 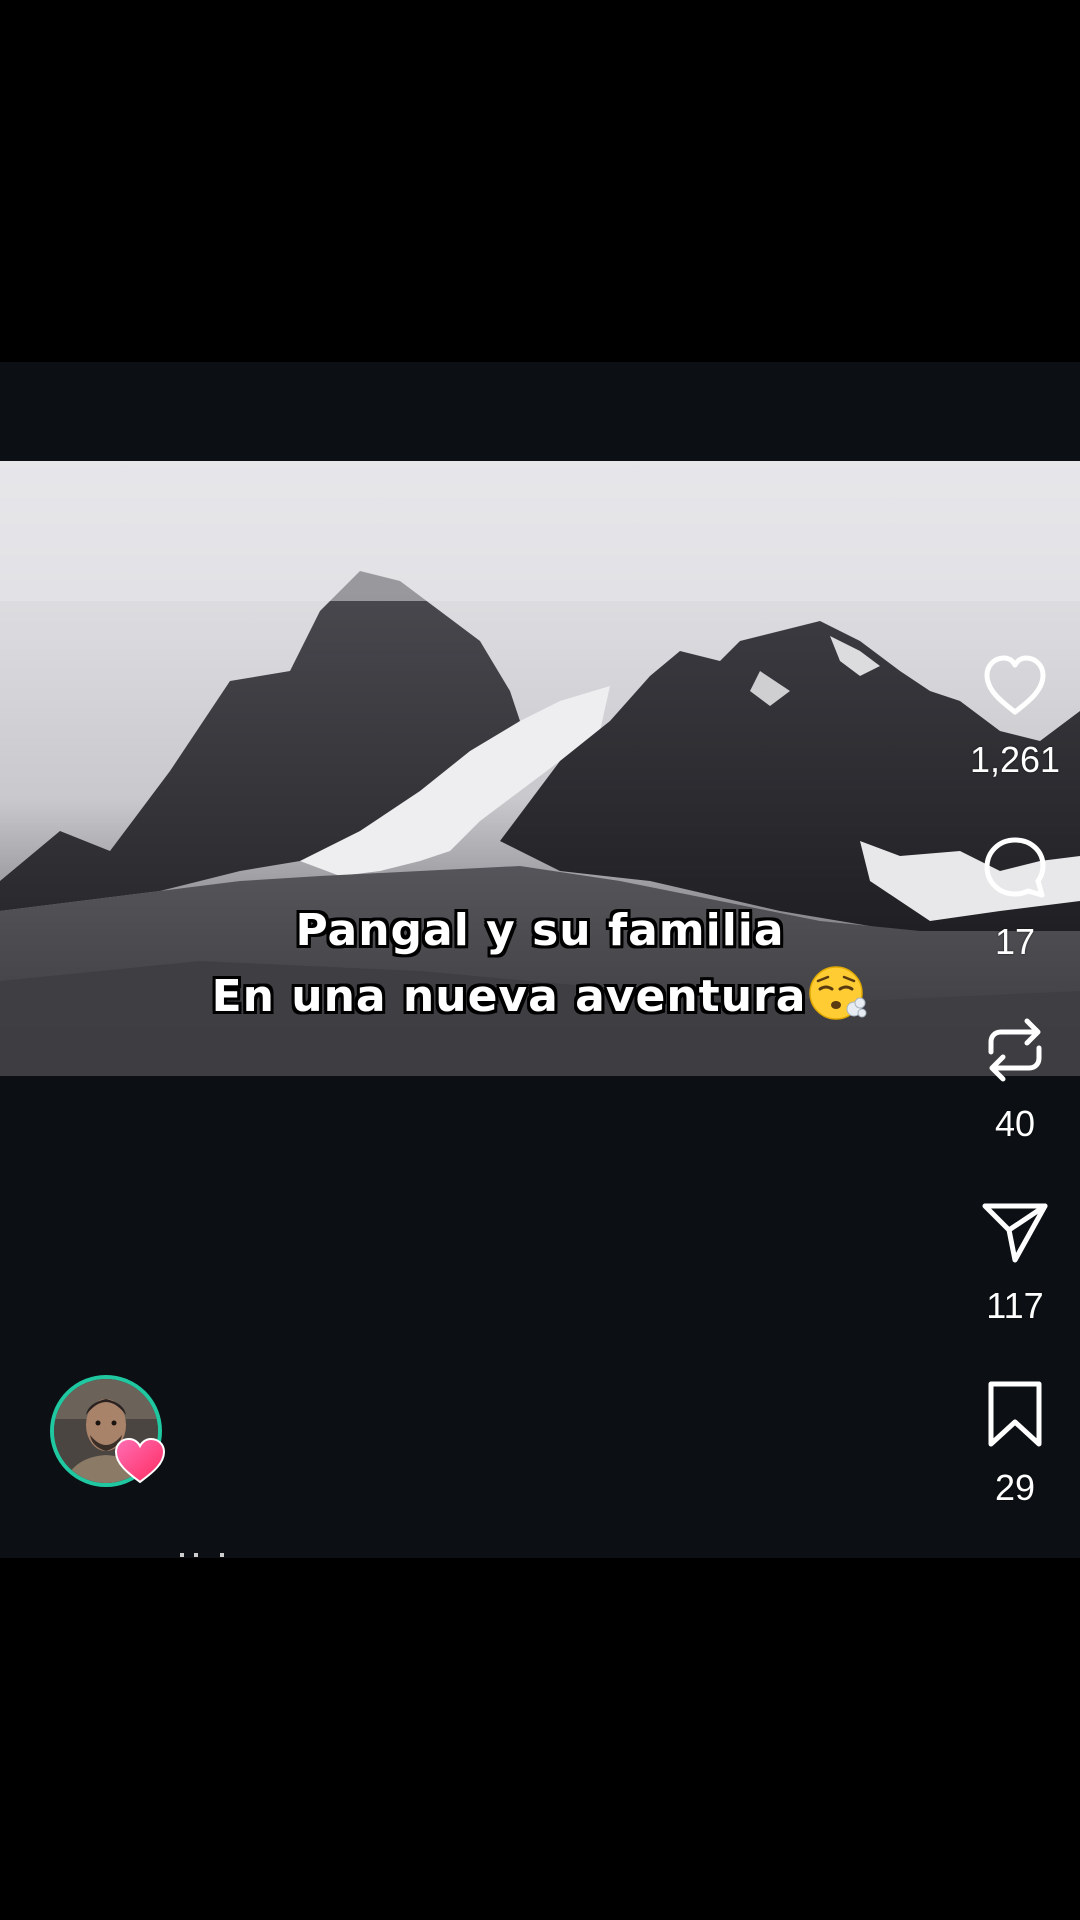 What do you see at coordinates (1015, 1414) in the screenshot?
I see `bookmark-icon` at bounding box center [1015, 1414].